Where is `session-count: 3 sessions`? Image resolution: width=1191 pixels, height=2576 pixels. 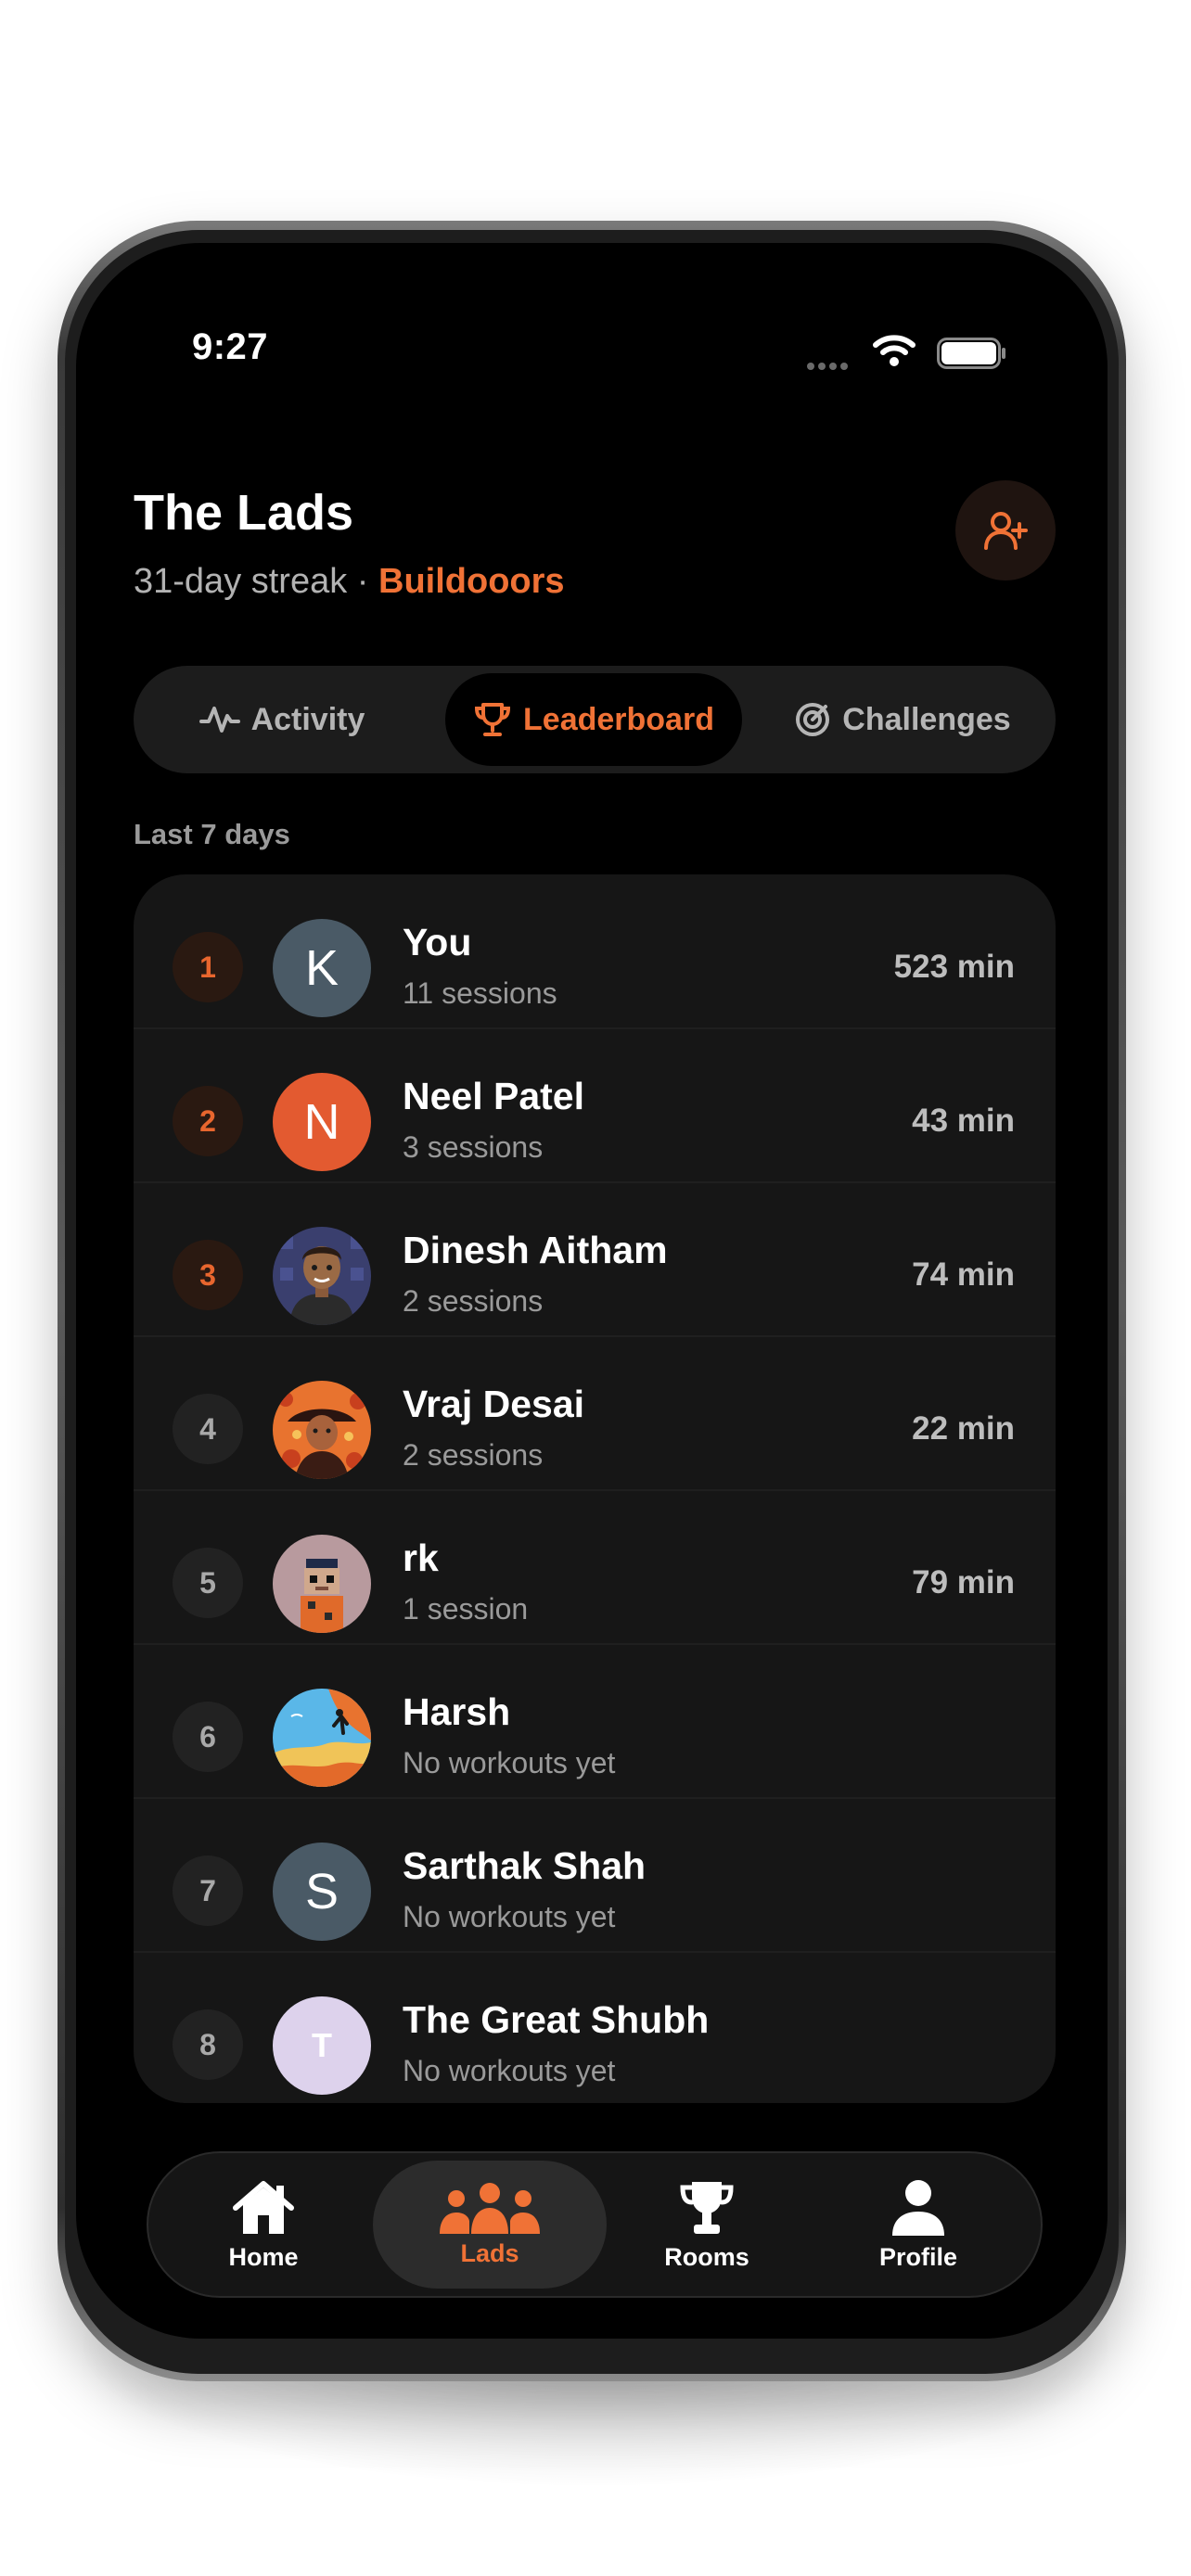 session-count: 3 sessions is located at coordinates (473, 1147).